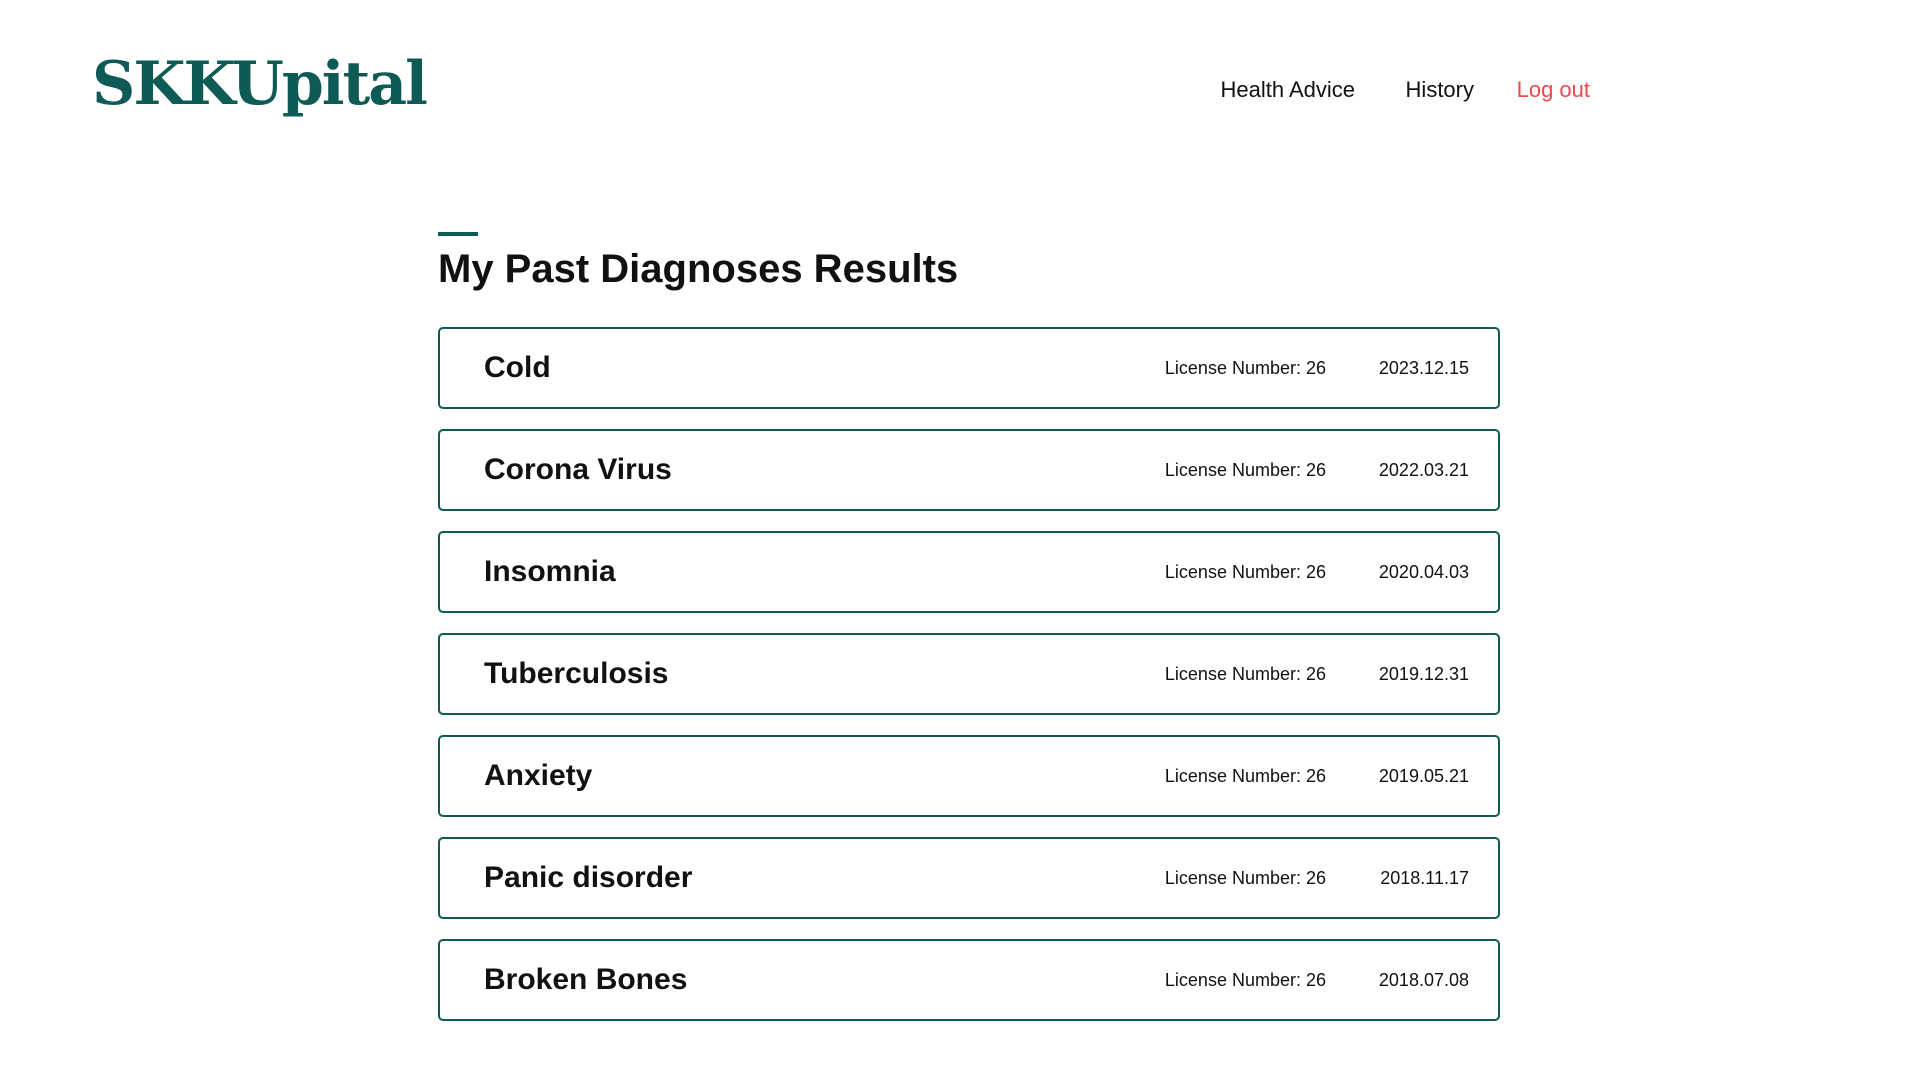  Describe the element at coordinates (586, 979) in the screenshot. I see `diagnosis-name: Broken Bones` at that location.